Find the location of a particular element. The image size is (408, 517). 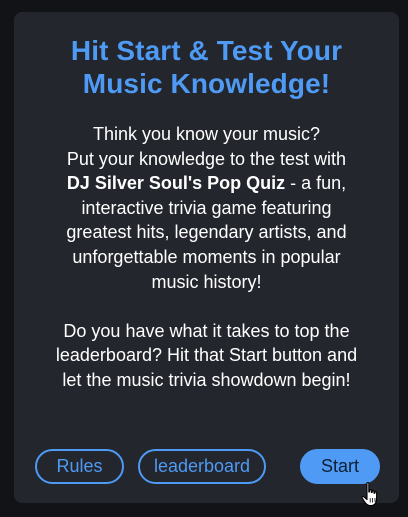

leaderboard-button: leaderboard is located at coordinates (202, 466).